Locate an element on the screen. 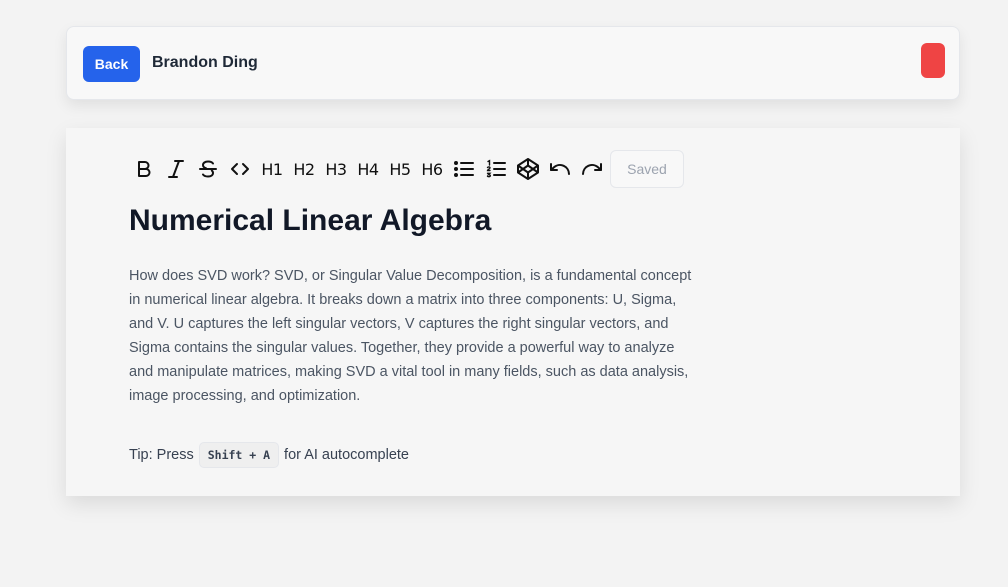 This screenshot has width=1008, height=587. back-button: Back is located at coordinates (111, 64).